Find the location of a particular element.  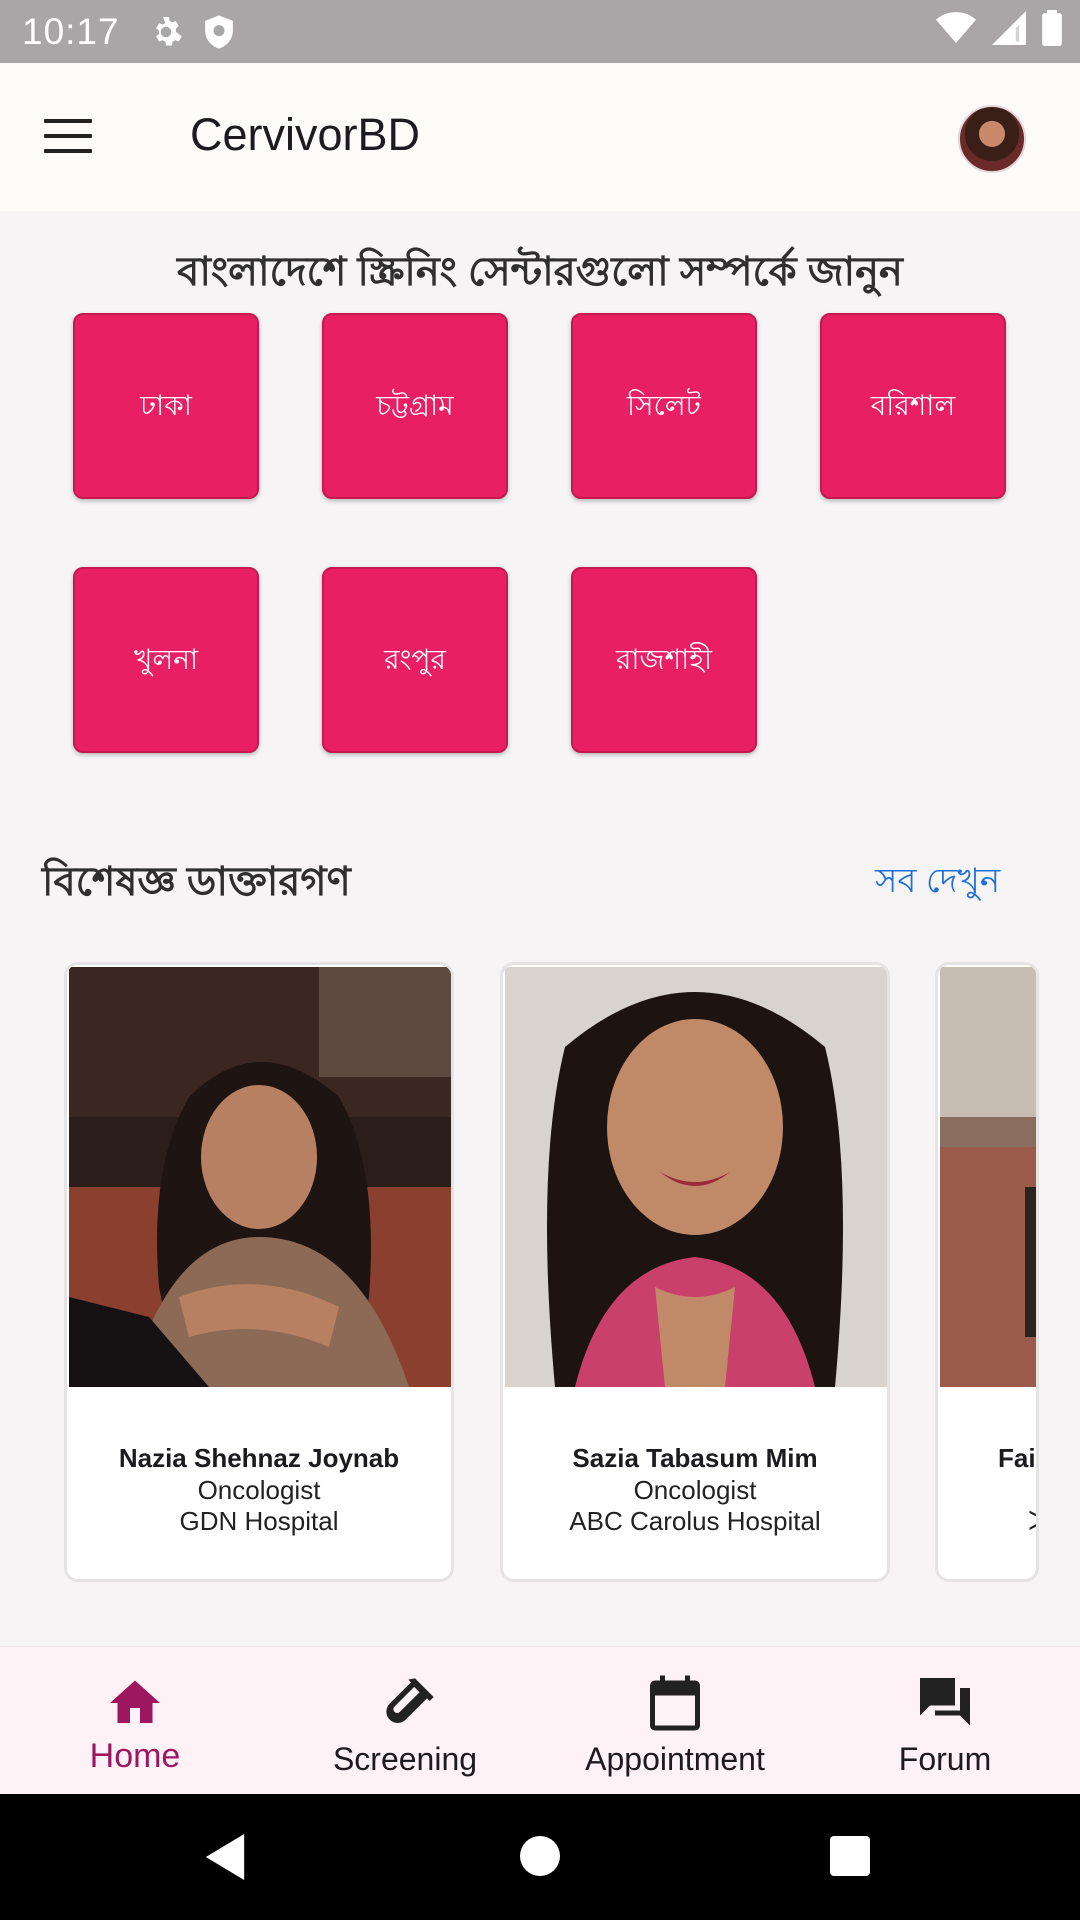

nav-screening: Screening is located at coordinates (405, 1721).